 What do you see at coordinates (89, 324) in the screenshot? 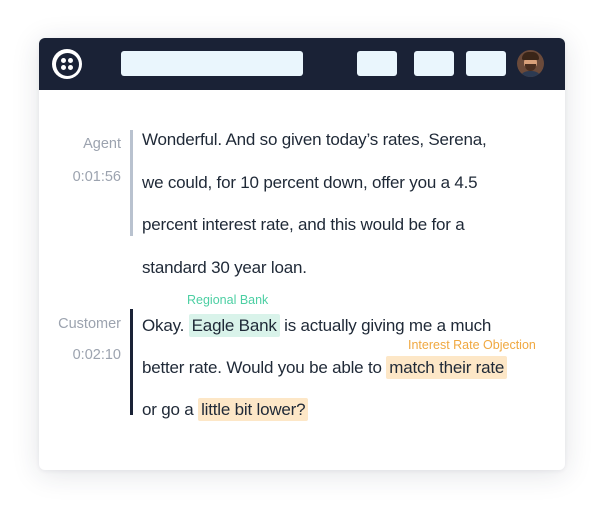
I see `customer-role-label: Customer` at bounding box center [89, 324].